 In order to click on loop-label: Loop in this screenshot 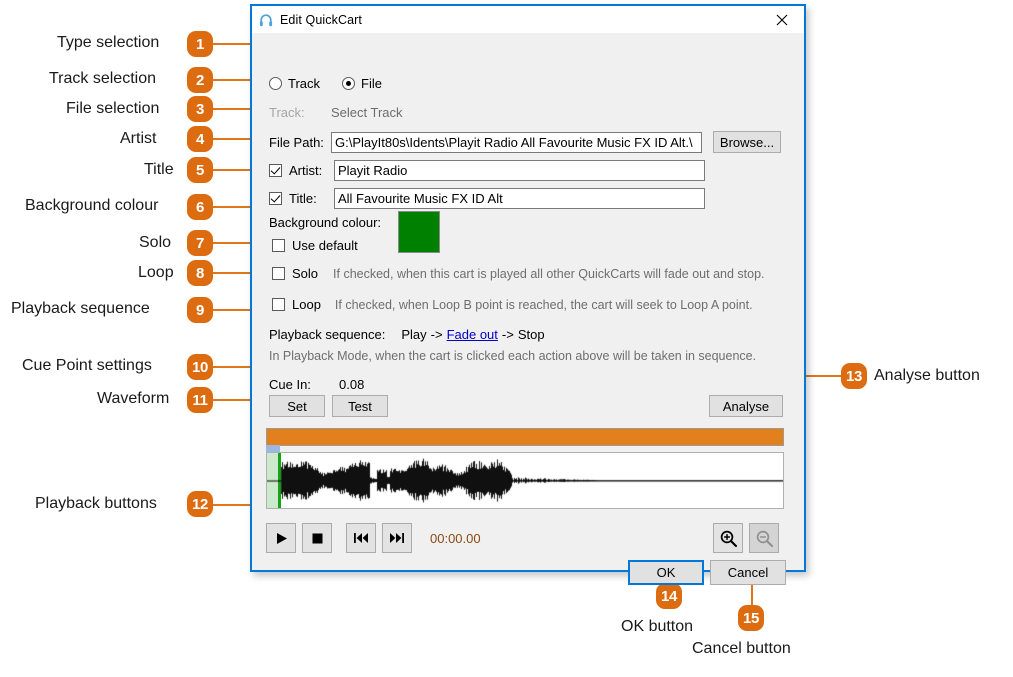, I will do `click(306, 304)`.